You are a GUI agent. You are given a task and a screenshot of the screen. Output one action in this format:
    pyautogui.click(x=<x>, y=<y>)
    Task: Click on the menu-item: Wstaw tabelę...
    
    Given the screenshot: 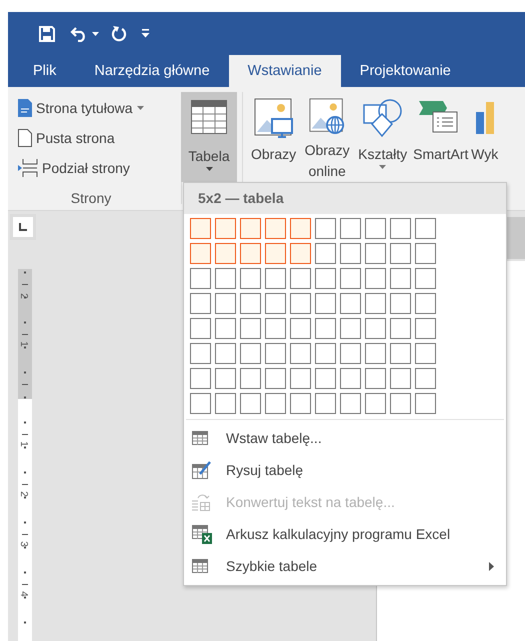 What is the action you would take?
    pyautogui.click(x=345, y=438)
    